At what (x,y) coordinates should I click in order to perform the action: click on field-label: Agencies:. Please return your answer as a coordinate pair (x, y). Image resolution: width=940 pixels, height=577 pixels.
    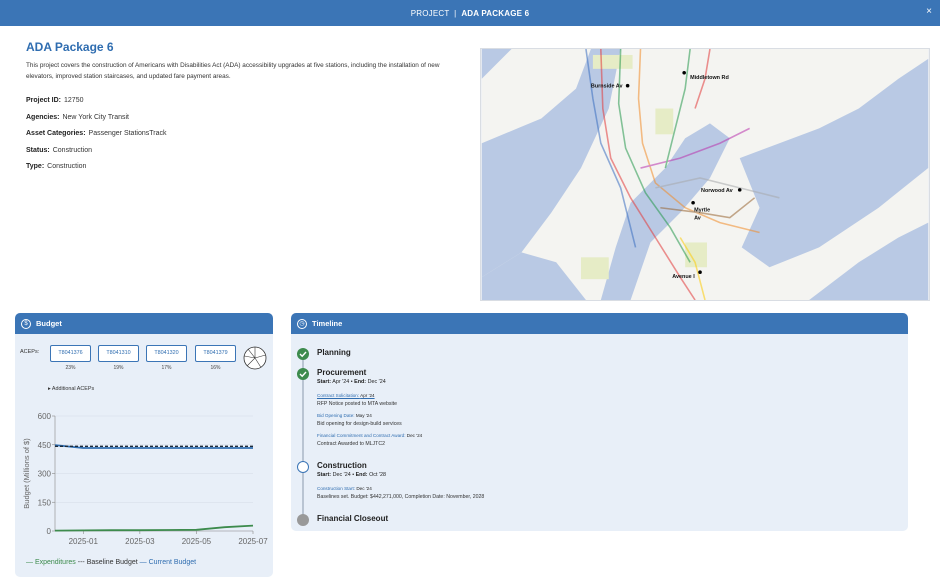
    Looking at the image, I should click on (43, 117).